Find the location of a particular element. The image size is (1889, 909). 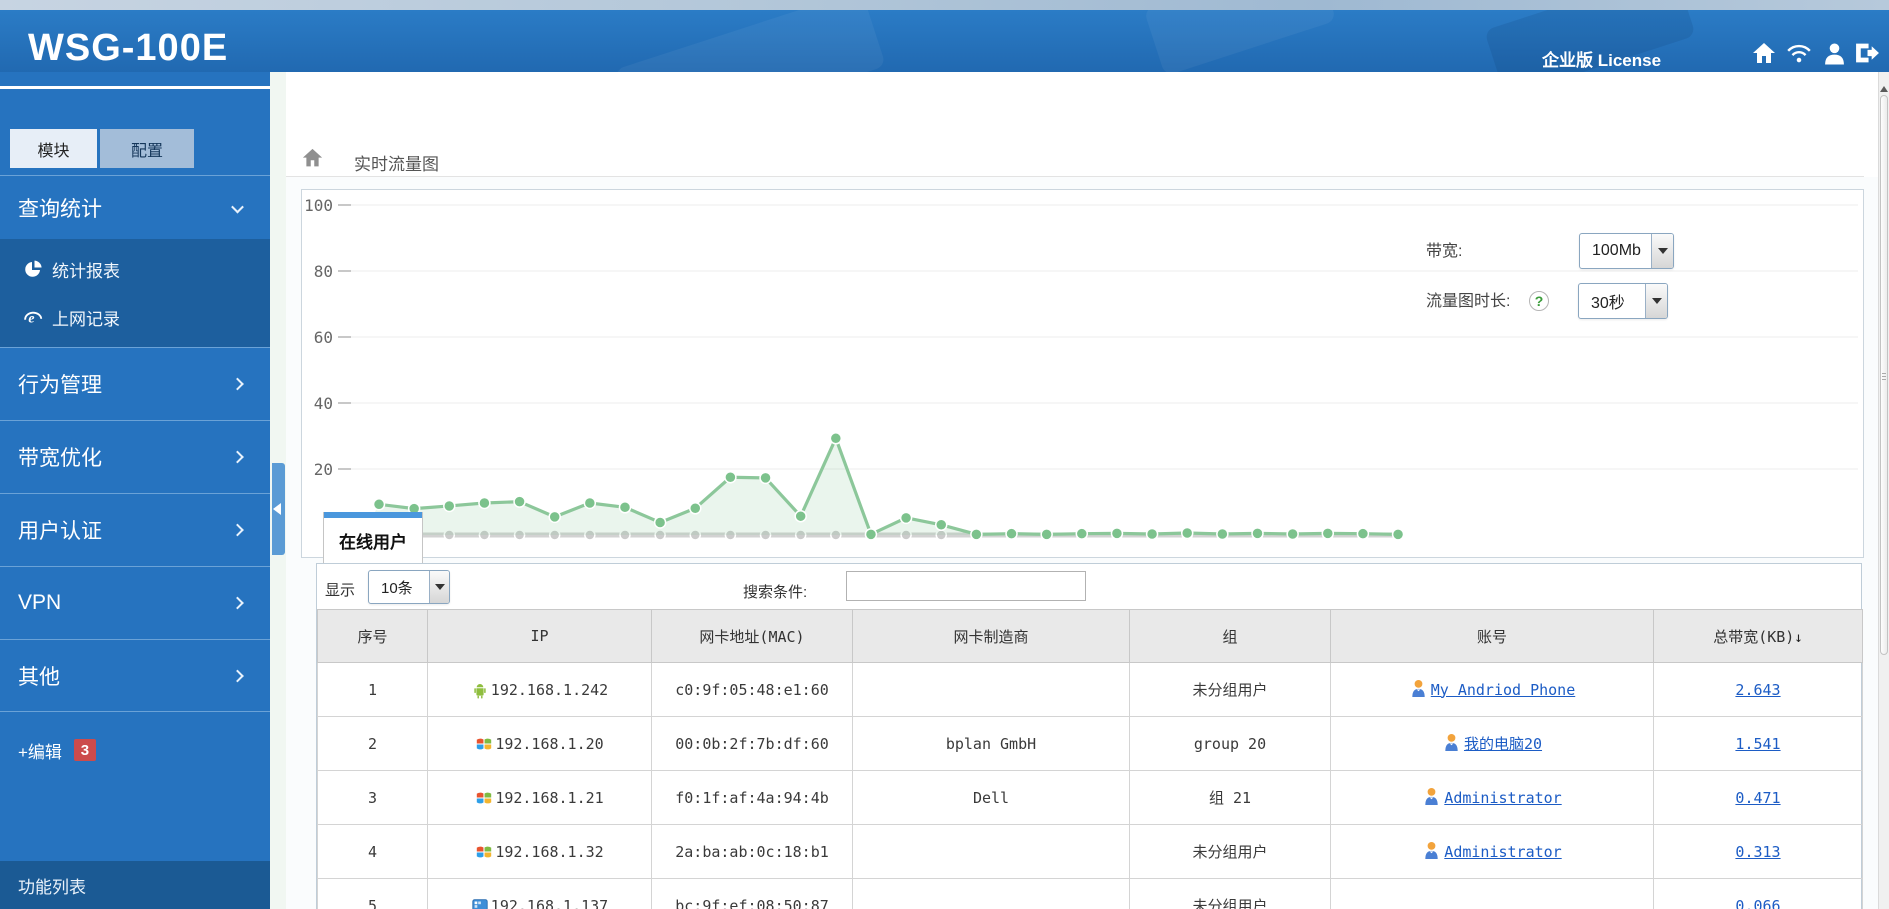

column-header-IP: IP is located at coordinates (539, 636).